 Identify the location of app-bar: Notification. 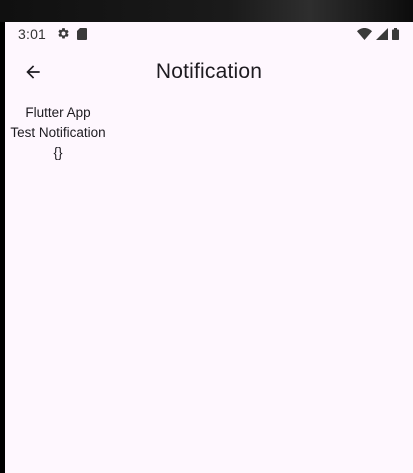
(209, 74).